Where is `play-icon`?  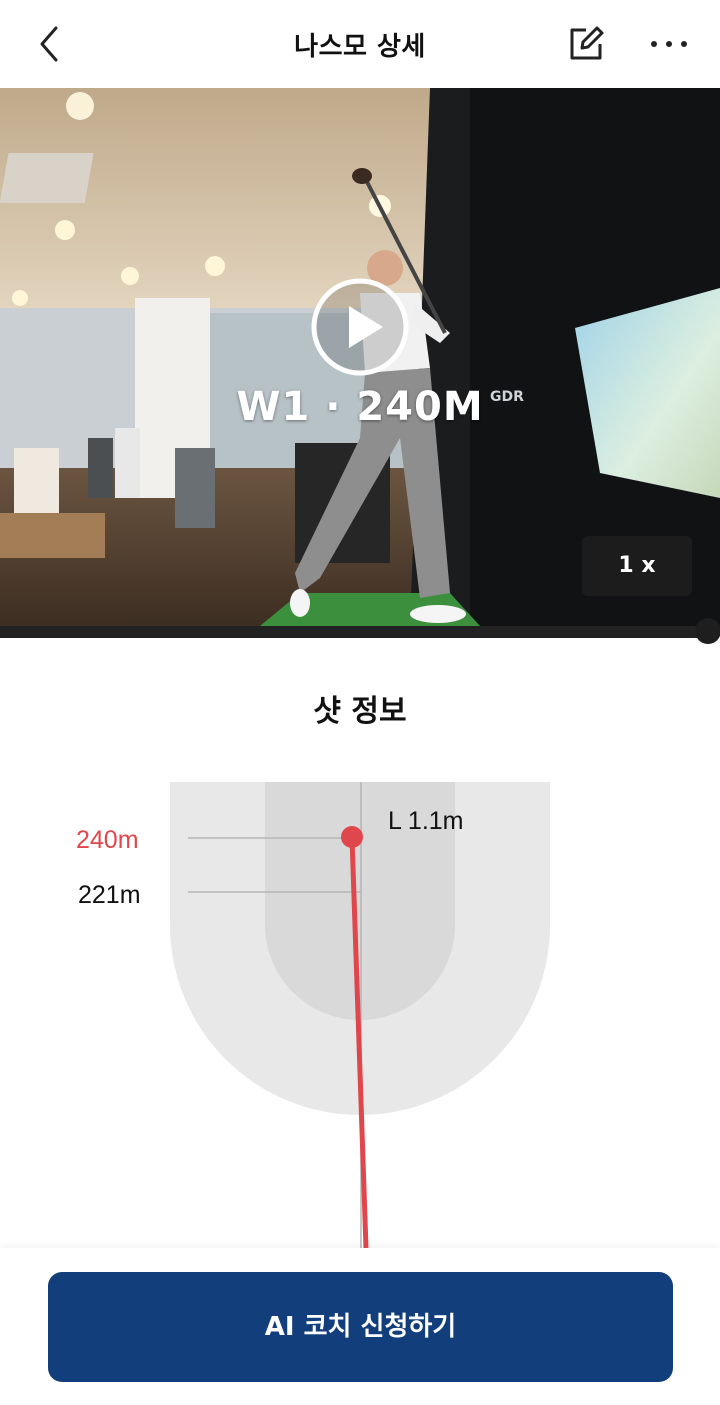 play-icon is located at coordinates (360, 327).